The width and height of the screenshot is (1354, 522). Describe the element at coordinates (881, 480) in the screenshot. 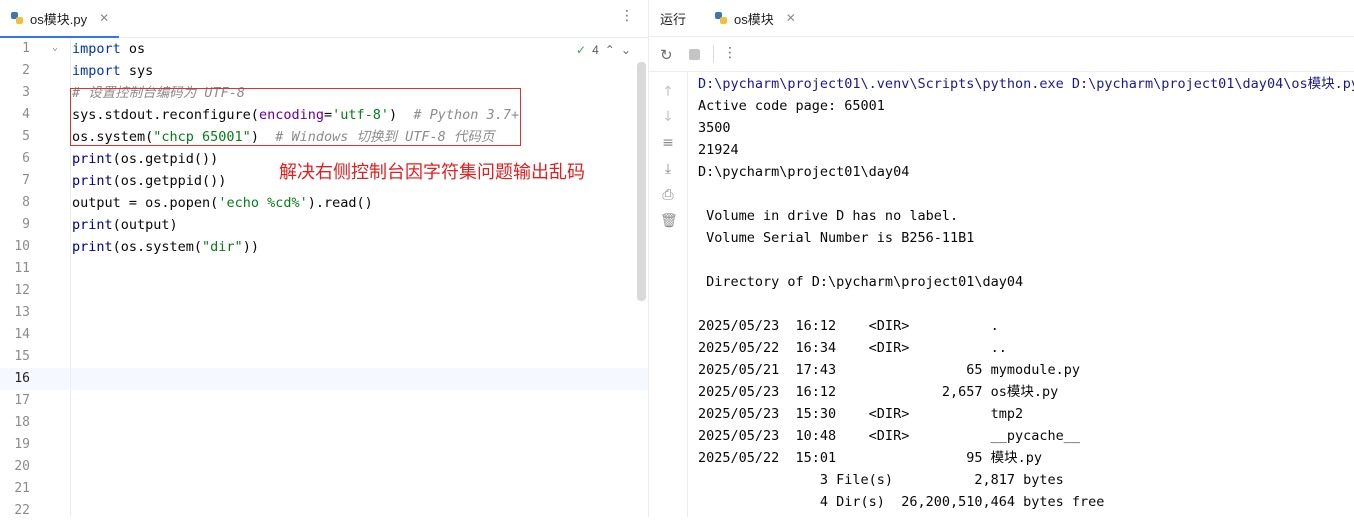

I see `console-line: 3 File(s) 2,817 bytes` at that location.